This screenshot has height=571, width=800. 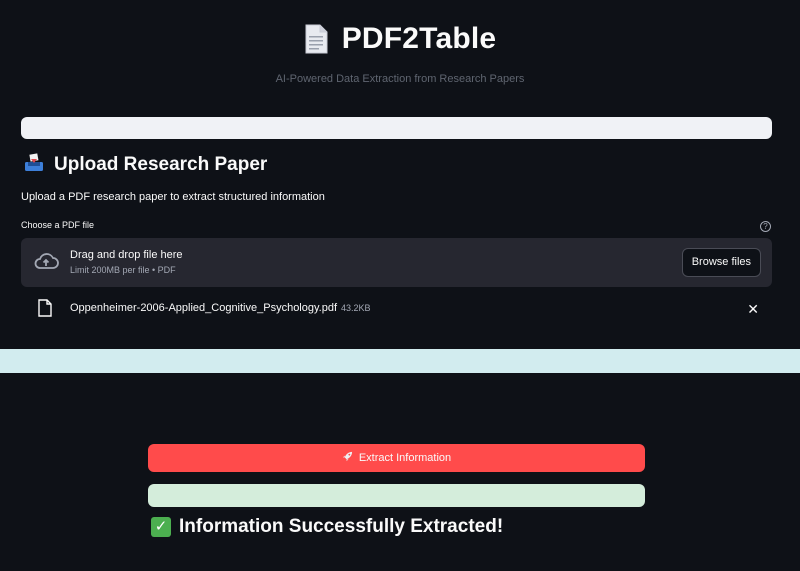 What do you see at coordinates (123, 270) in the screenshot?
I see `dropzone-limit: Limit 200MB per file • PDF` at bounding box center [123, 270].